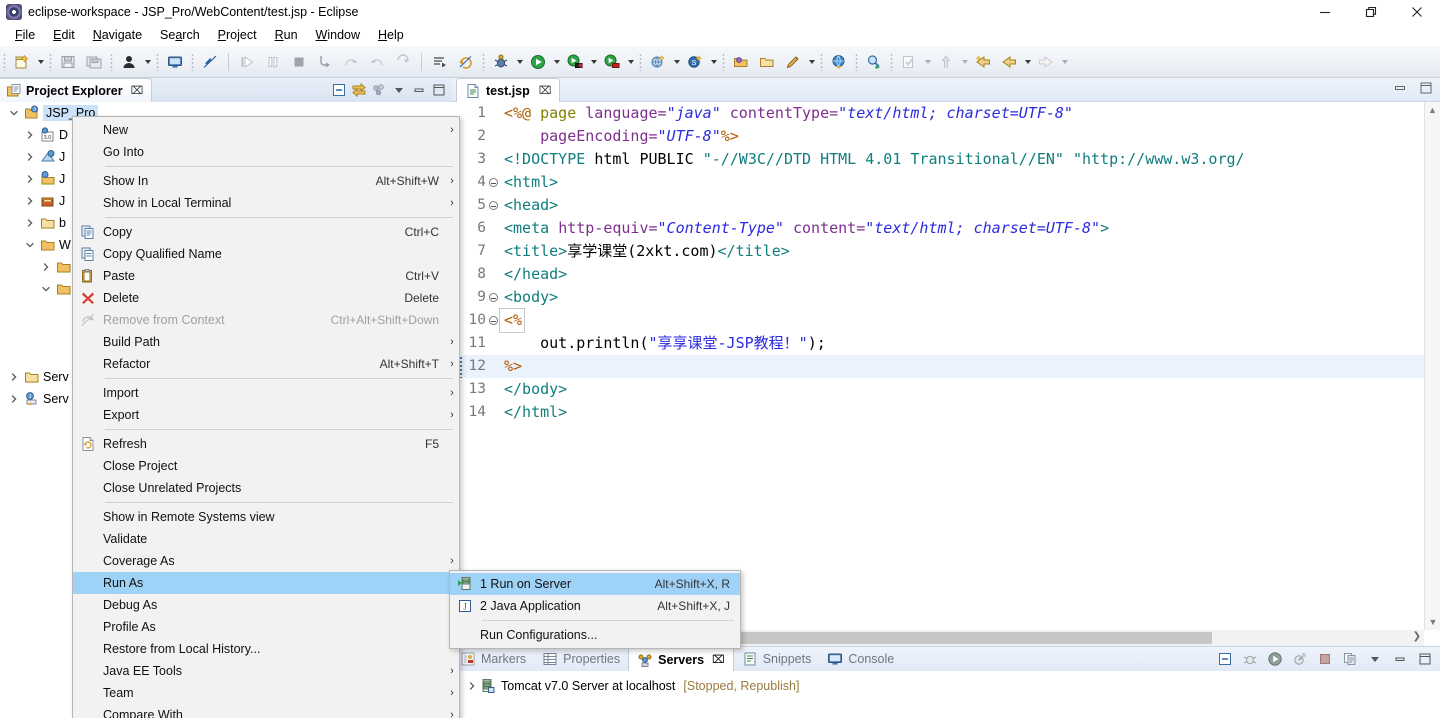 This screenshot has height=718, width=1440. Describe the element at coordinates (266, 342) in the screenshot. I see `menu-item-build-path: Build Path ›` at that location.